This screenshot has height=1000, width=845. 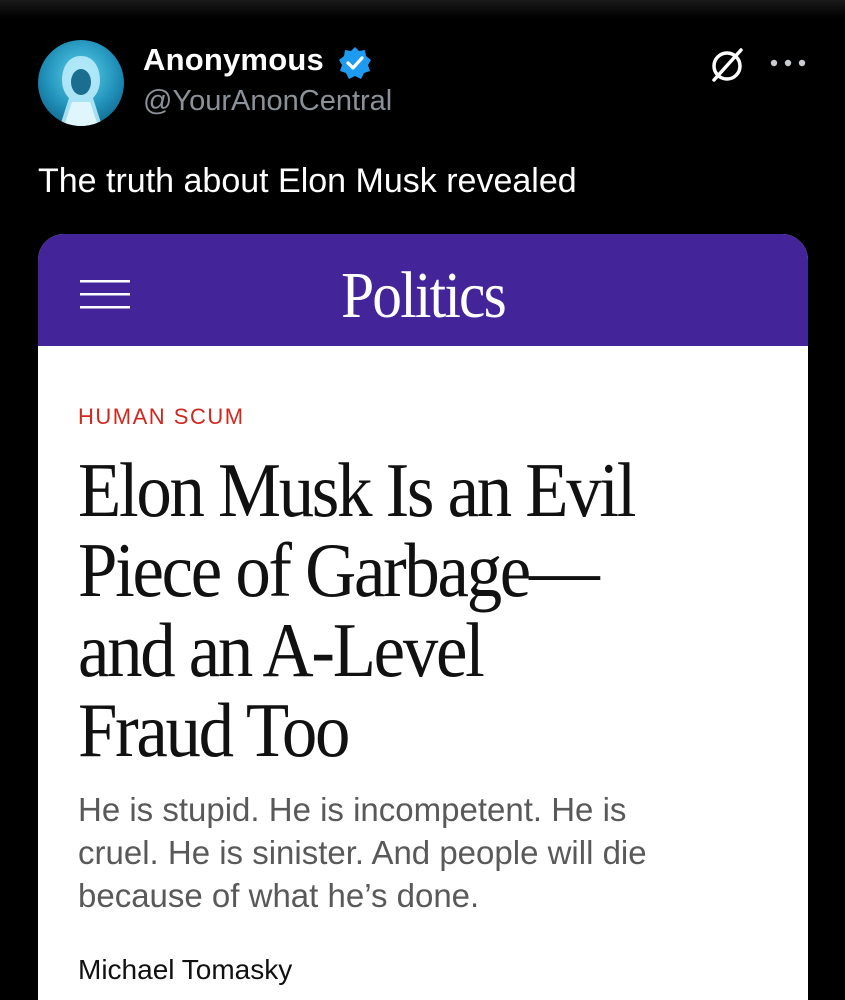 I want to click on verified-badge-icon, so click(x=355, y=63).